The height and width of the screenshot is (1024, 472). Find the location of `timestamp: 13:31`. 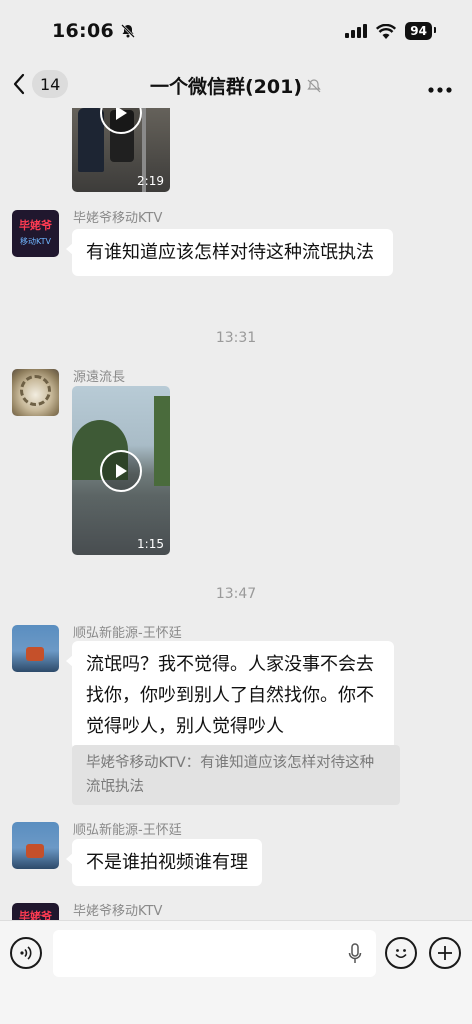

timestamp: 13:31 is located at coordinates (236, 338).